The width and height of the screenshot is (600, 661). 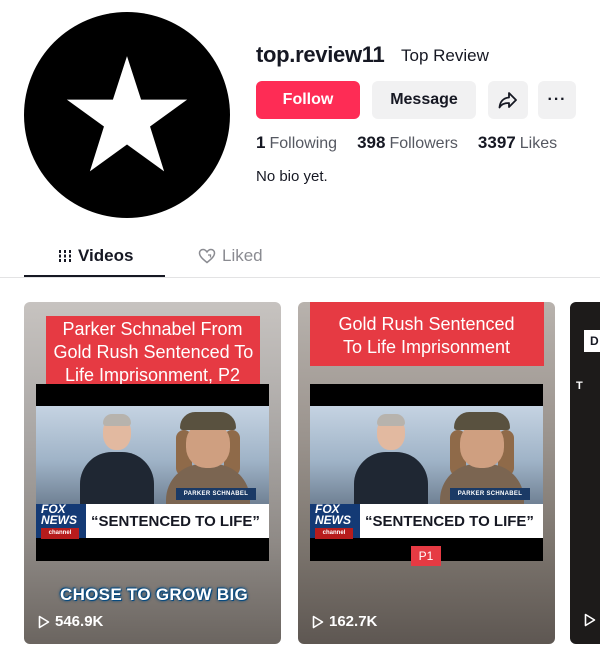 I want to click on grid-icon, so click(x=65, y=256).